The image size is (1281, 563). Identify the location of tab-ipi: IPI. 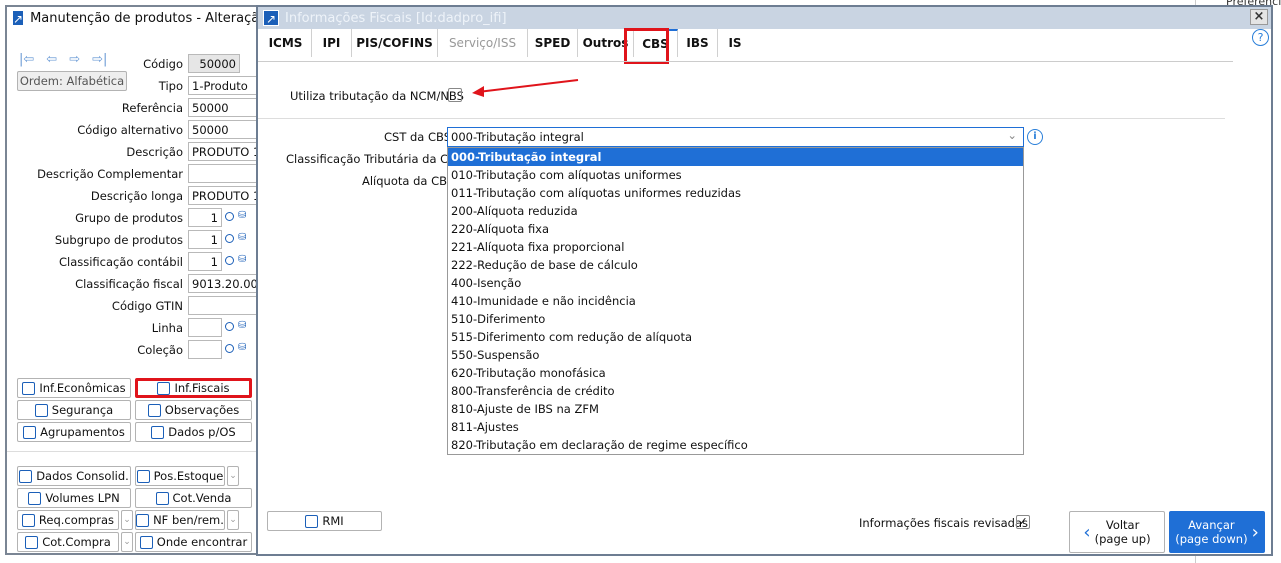
(332, 43).